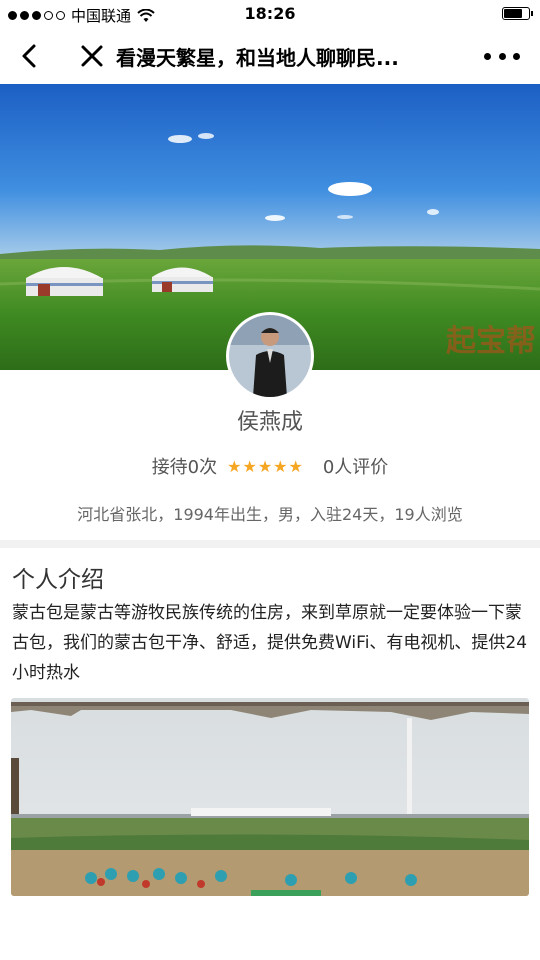 The width and height of the screenshot is (540, 960). I want to click on more-options-button, so click(502, 56).